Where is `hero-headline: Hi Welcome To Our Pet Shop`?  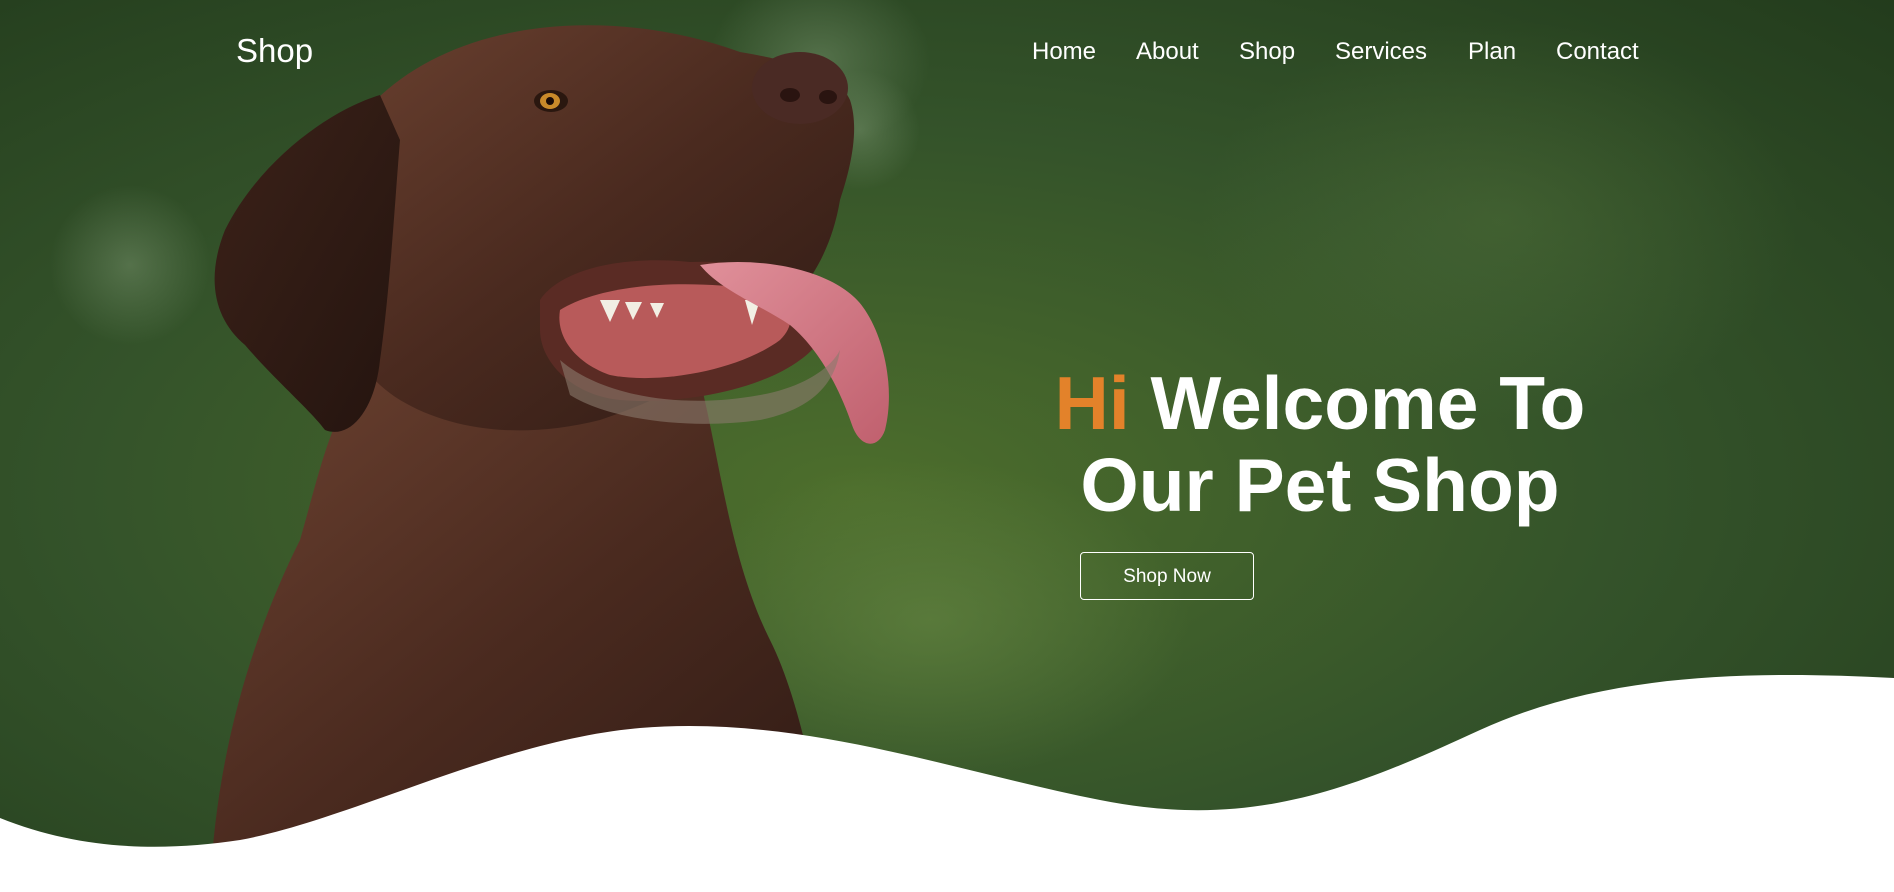 hero-headline: Hi Welcome To Our Pet Shop is located at coordinates (1320, 444).